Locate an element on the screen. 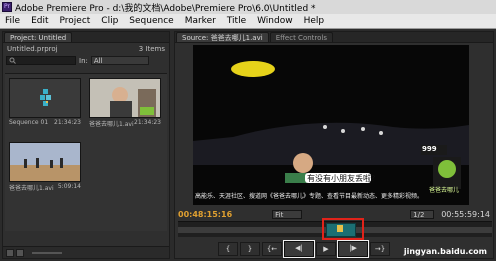 The height and width of the screenshot is (261, 496). duration-timecode: 00:55:59:14 is located at coordinates (465, 214).